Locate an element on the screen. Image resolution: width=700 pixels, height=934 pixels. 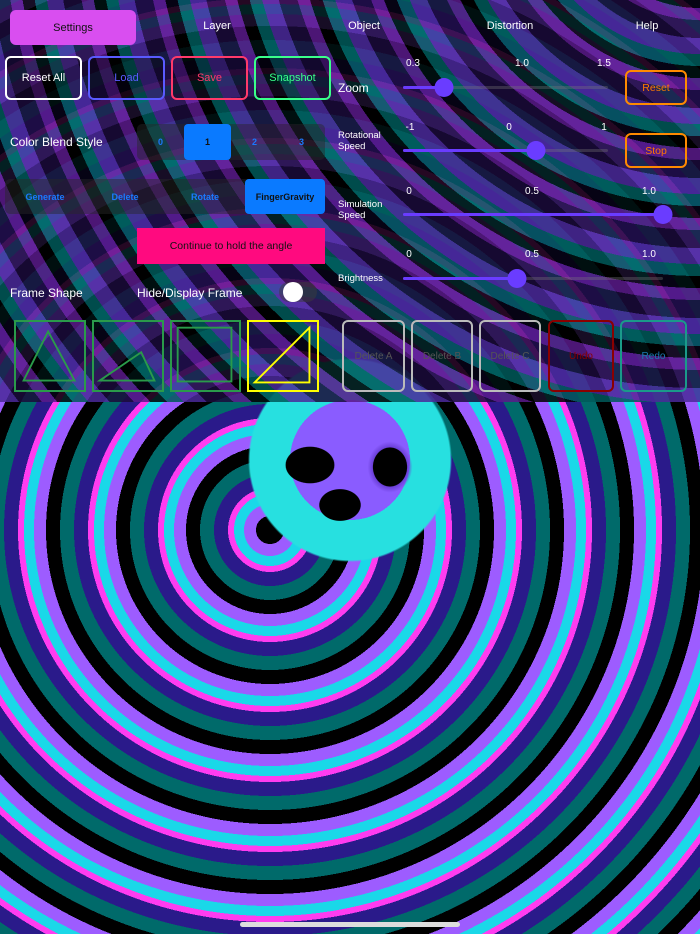
frame-obtuse-triangle is located at coordinates (128, 356).